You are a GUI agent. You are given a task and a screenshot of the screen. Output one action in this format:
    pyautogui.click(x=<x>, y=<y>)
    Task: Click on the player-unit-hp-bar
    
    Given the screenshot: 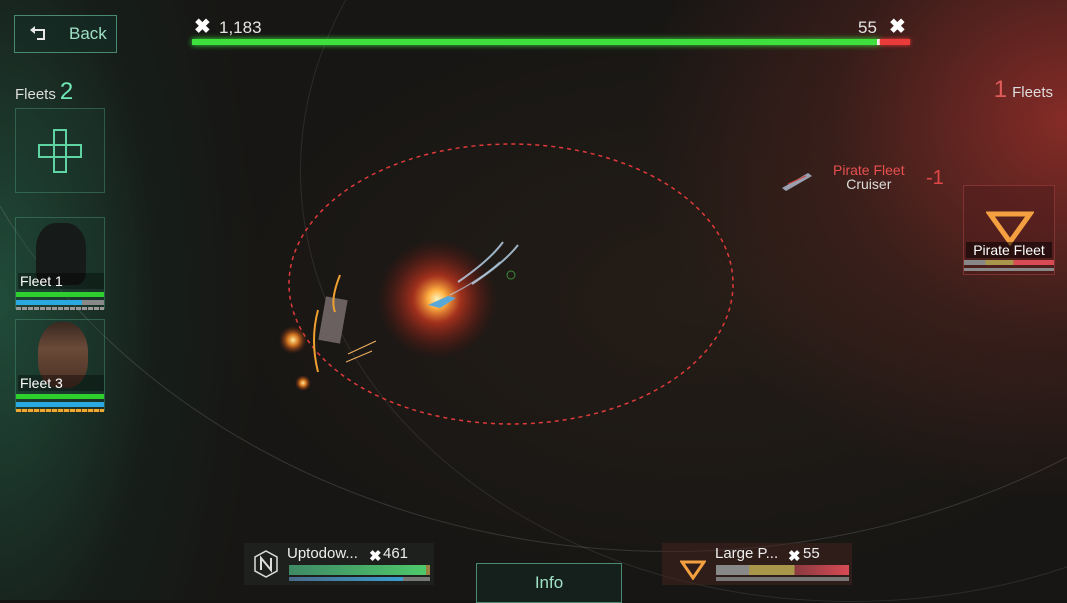 What is the action you would take?
    pyautogui.click(x=357, y=570)
    